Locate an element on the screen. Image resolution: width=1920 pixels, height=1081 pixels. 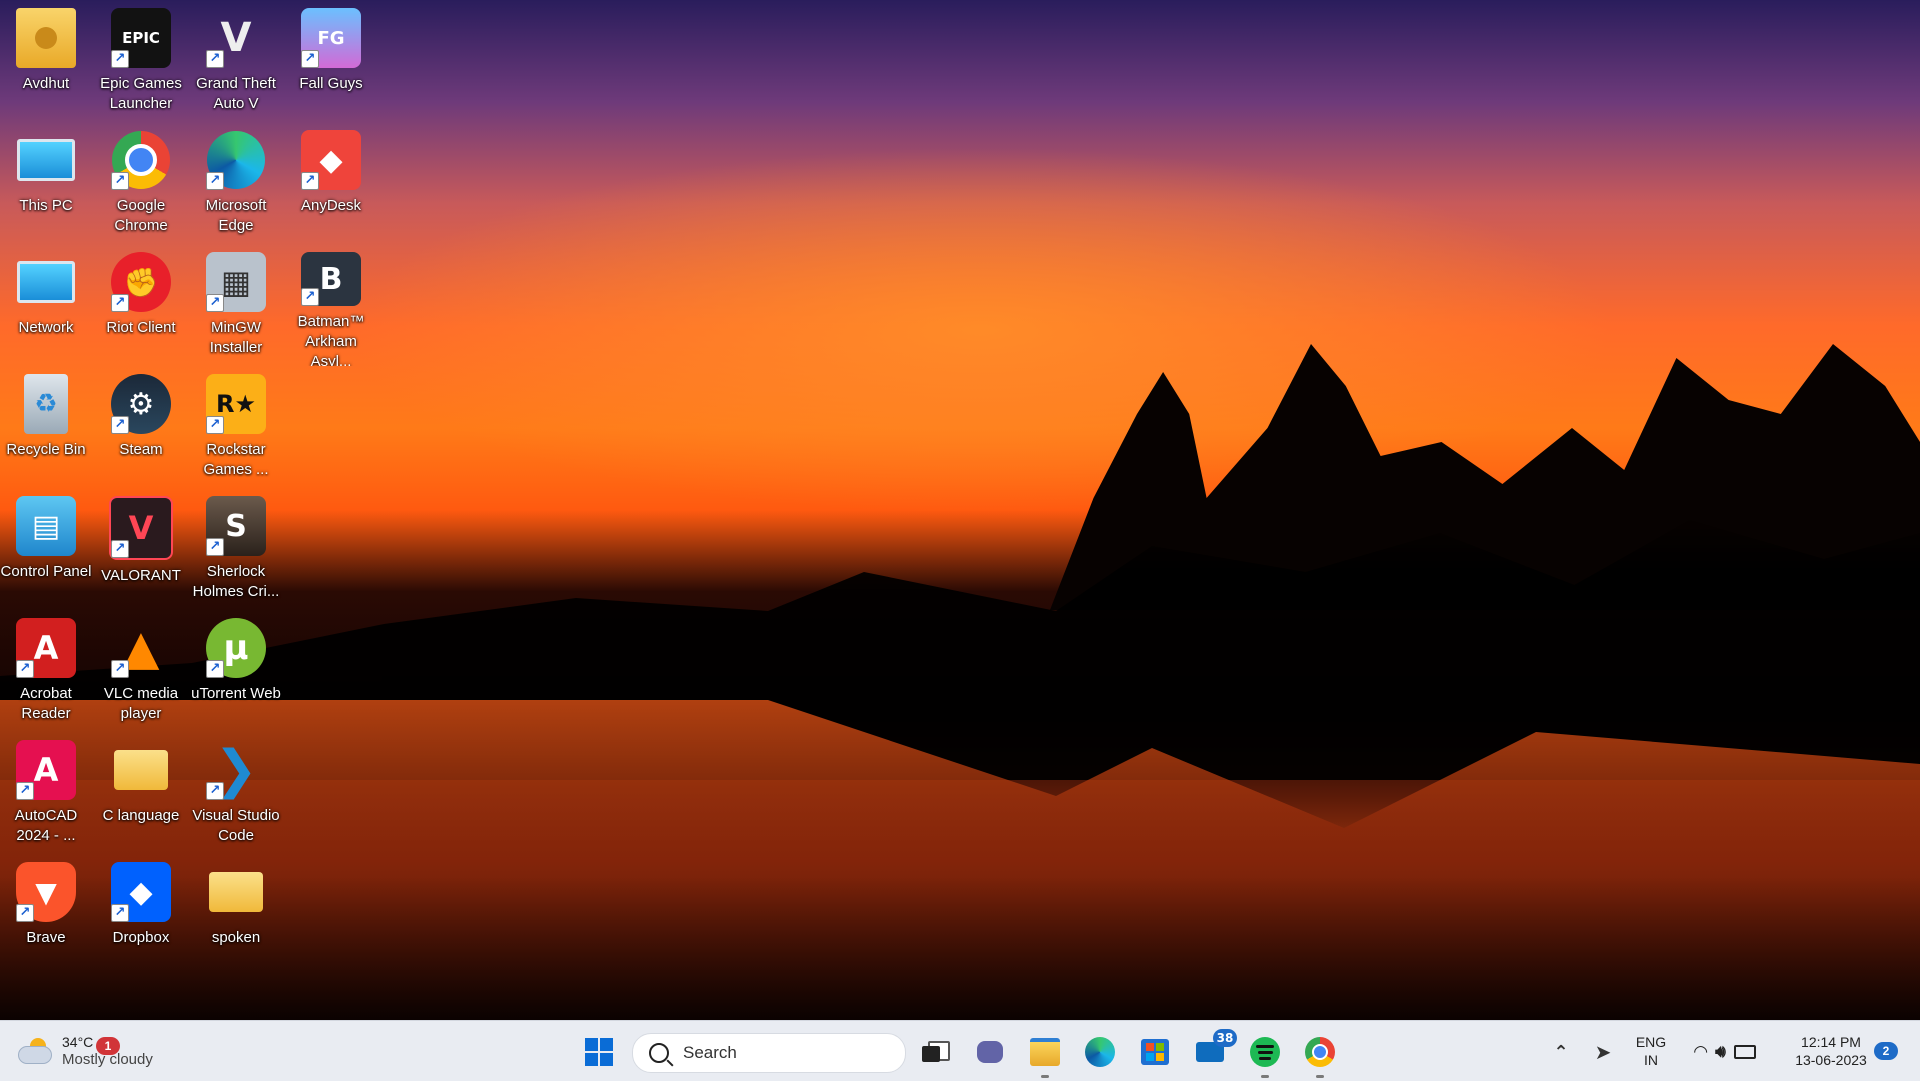
desktop-icon-control-panel: ▤ Control Panel is located at coordinates (46, 551).